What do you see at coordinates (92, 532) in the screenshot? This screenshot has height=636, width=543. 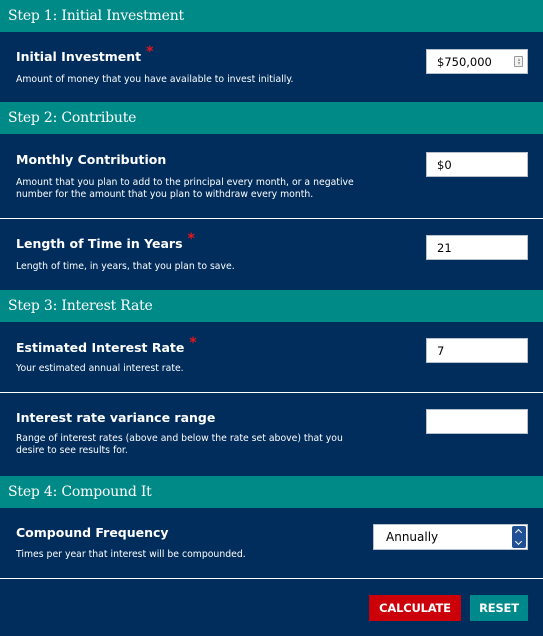 I see `compound-frequency-label: Compound Frequency` at bounding box center [92, 532].